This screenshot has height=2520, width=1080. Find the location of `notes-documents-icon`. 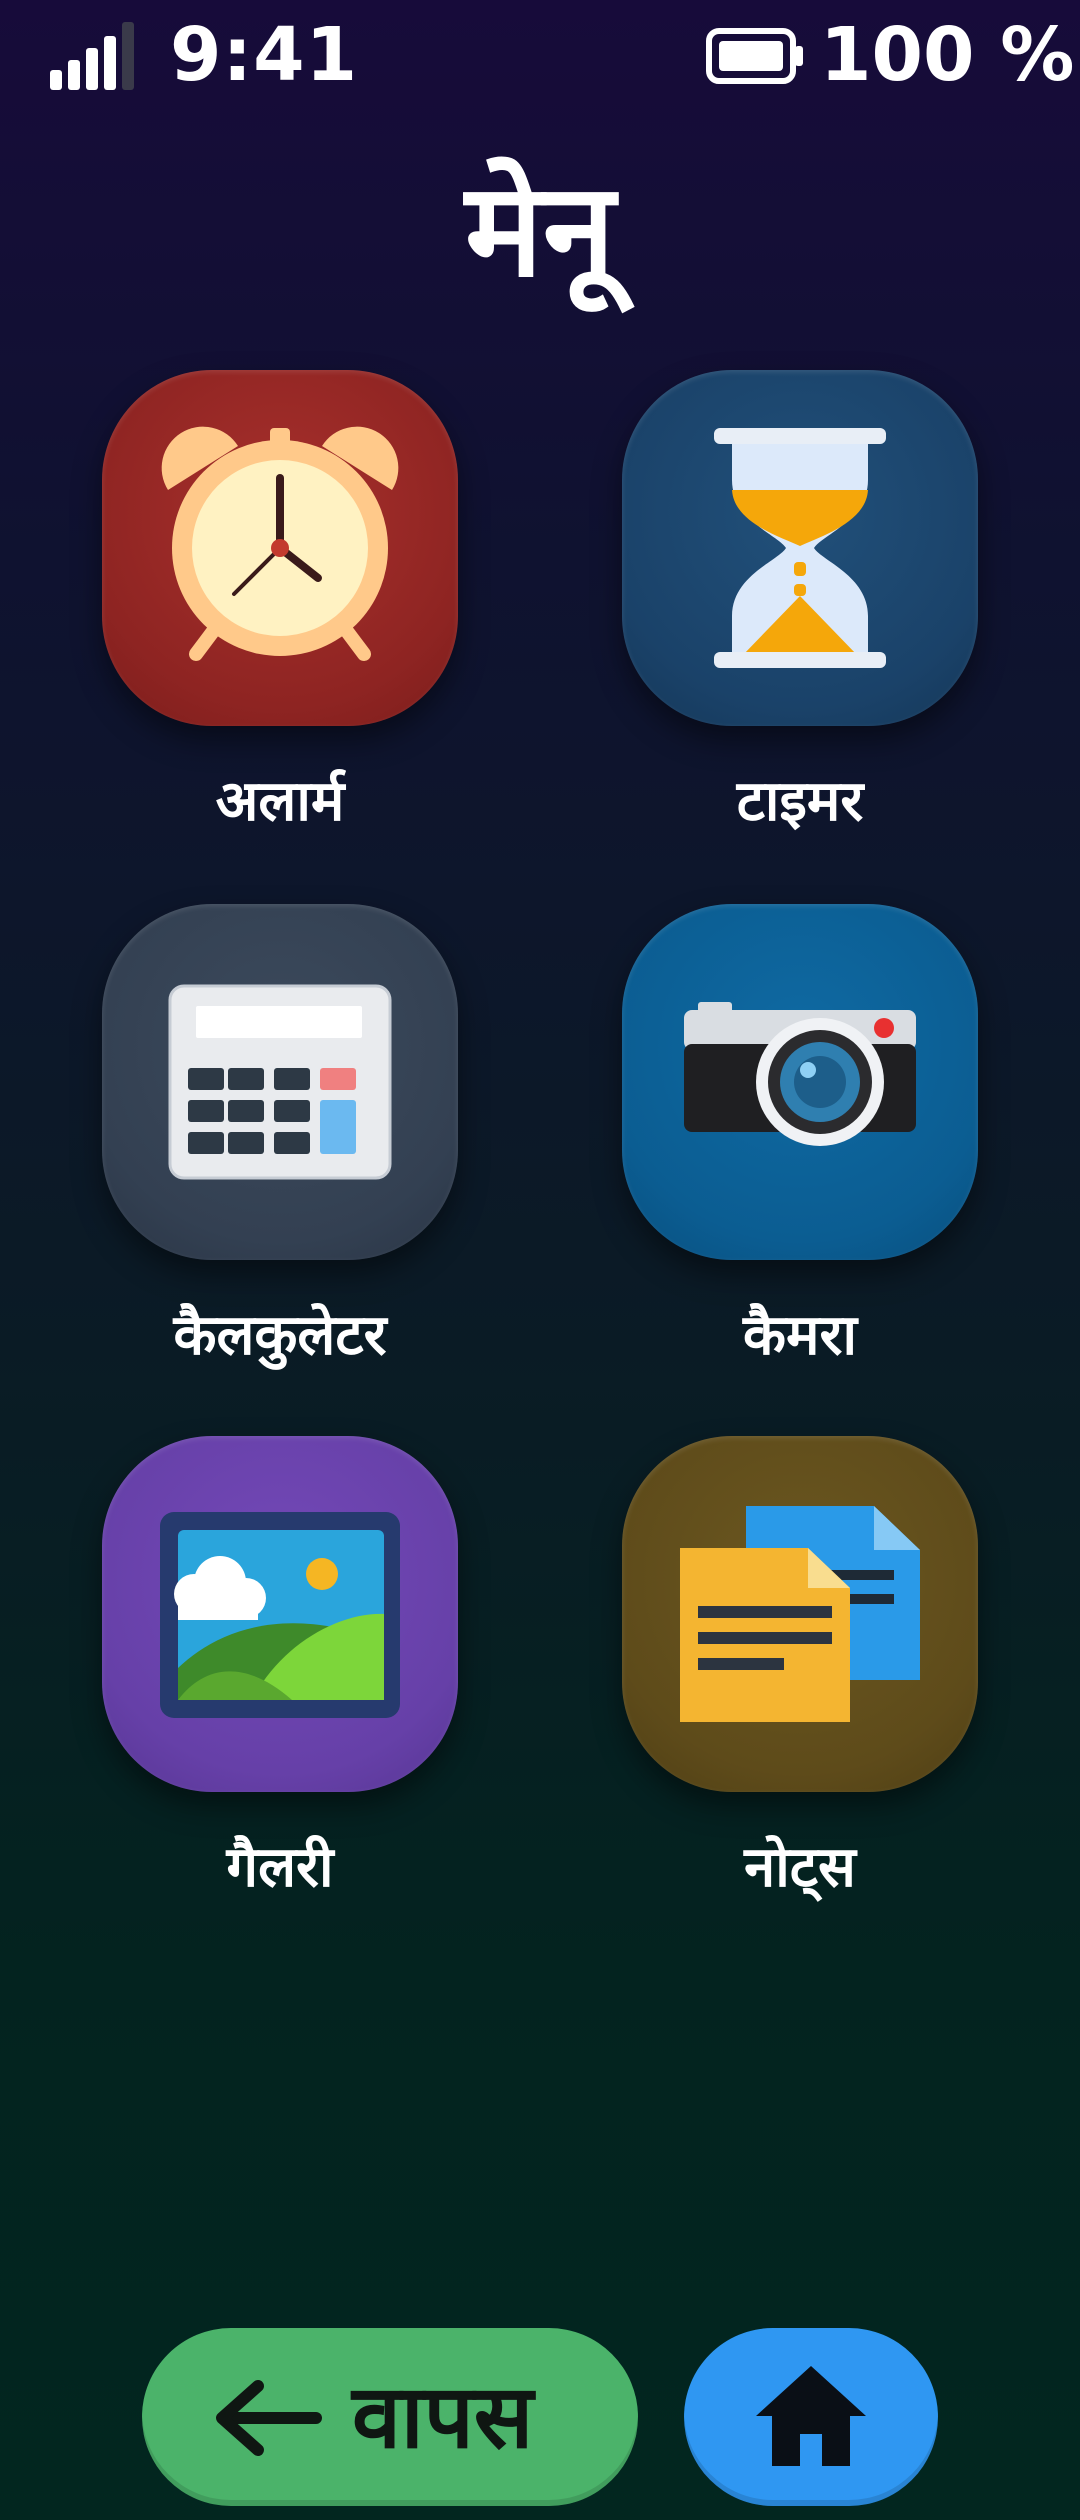

notes-documents-icon is located at coordinates (800, 1614).